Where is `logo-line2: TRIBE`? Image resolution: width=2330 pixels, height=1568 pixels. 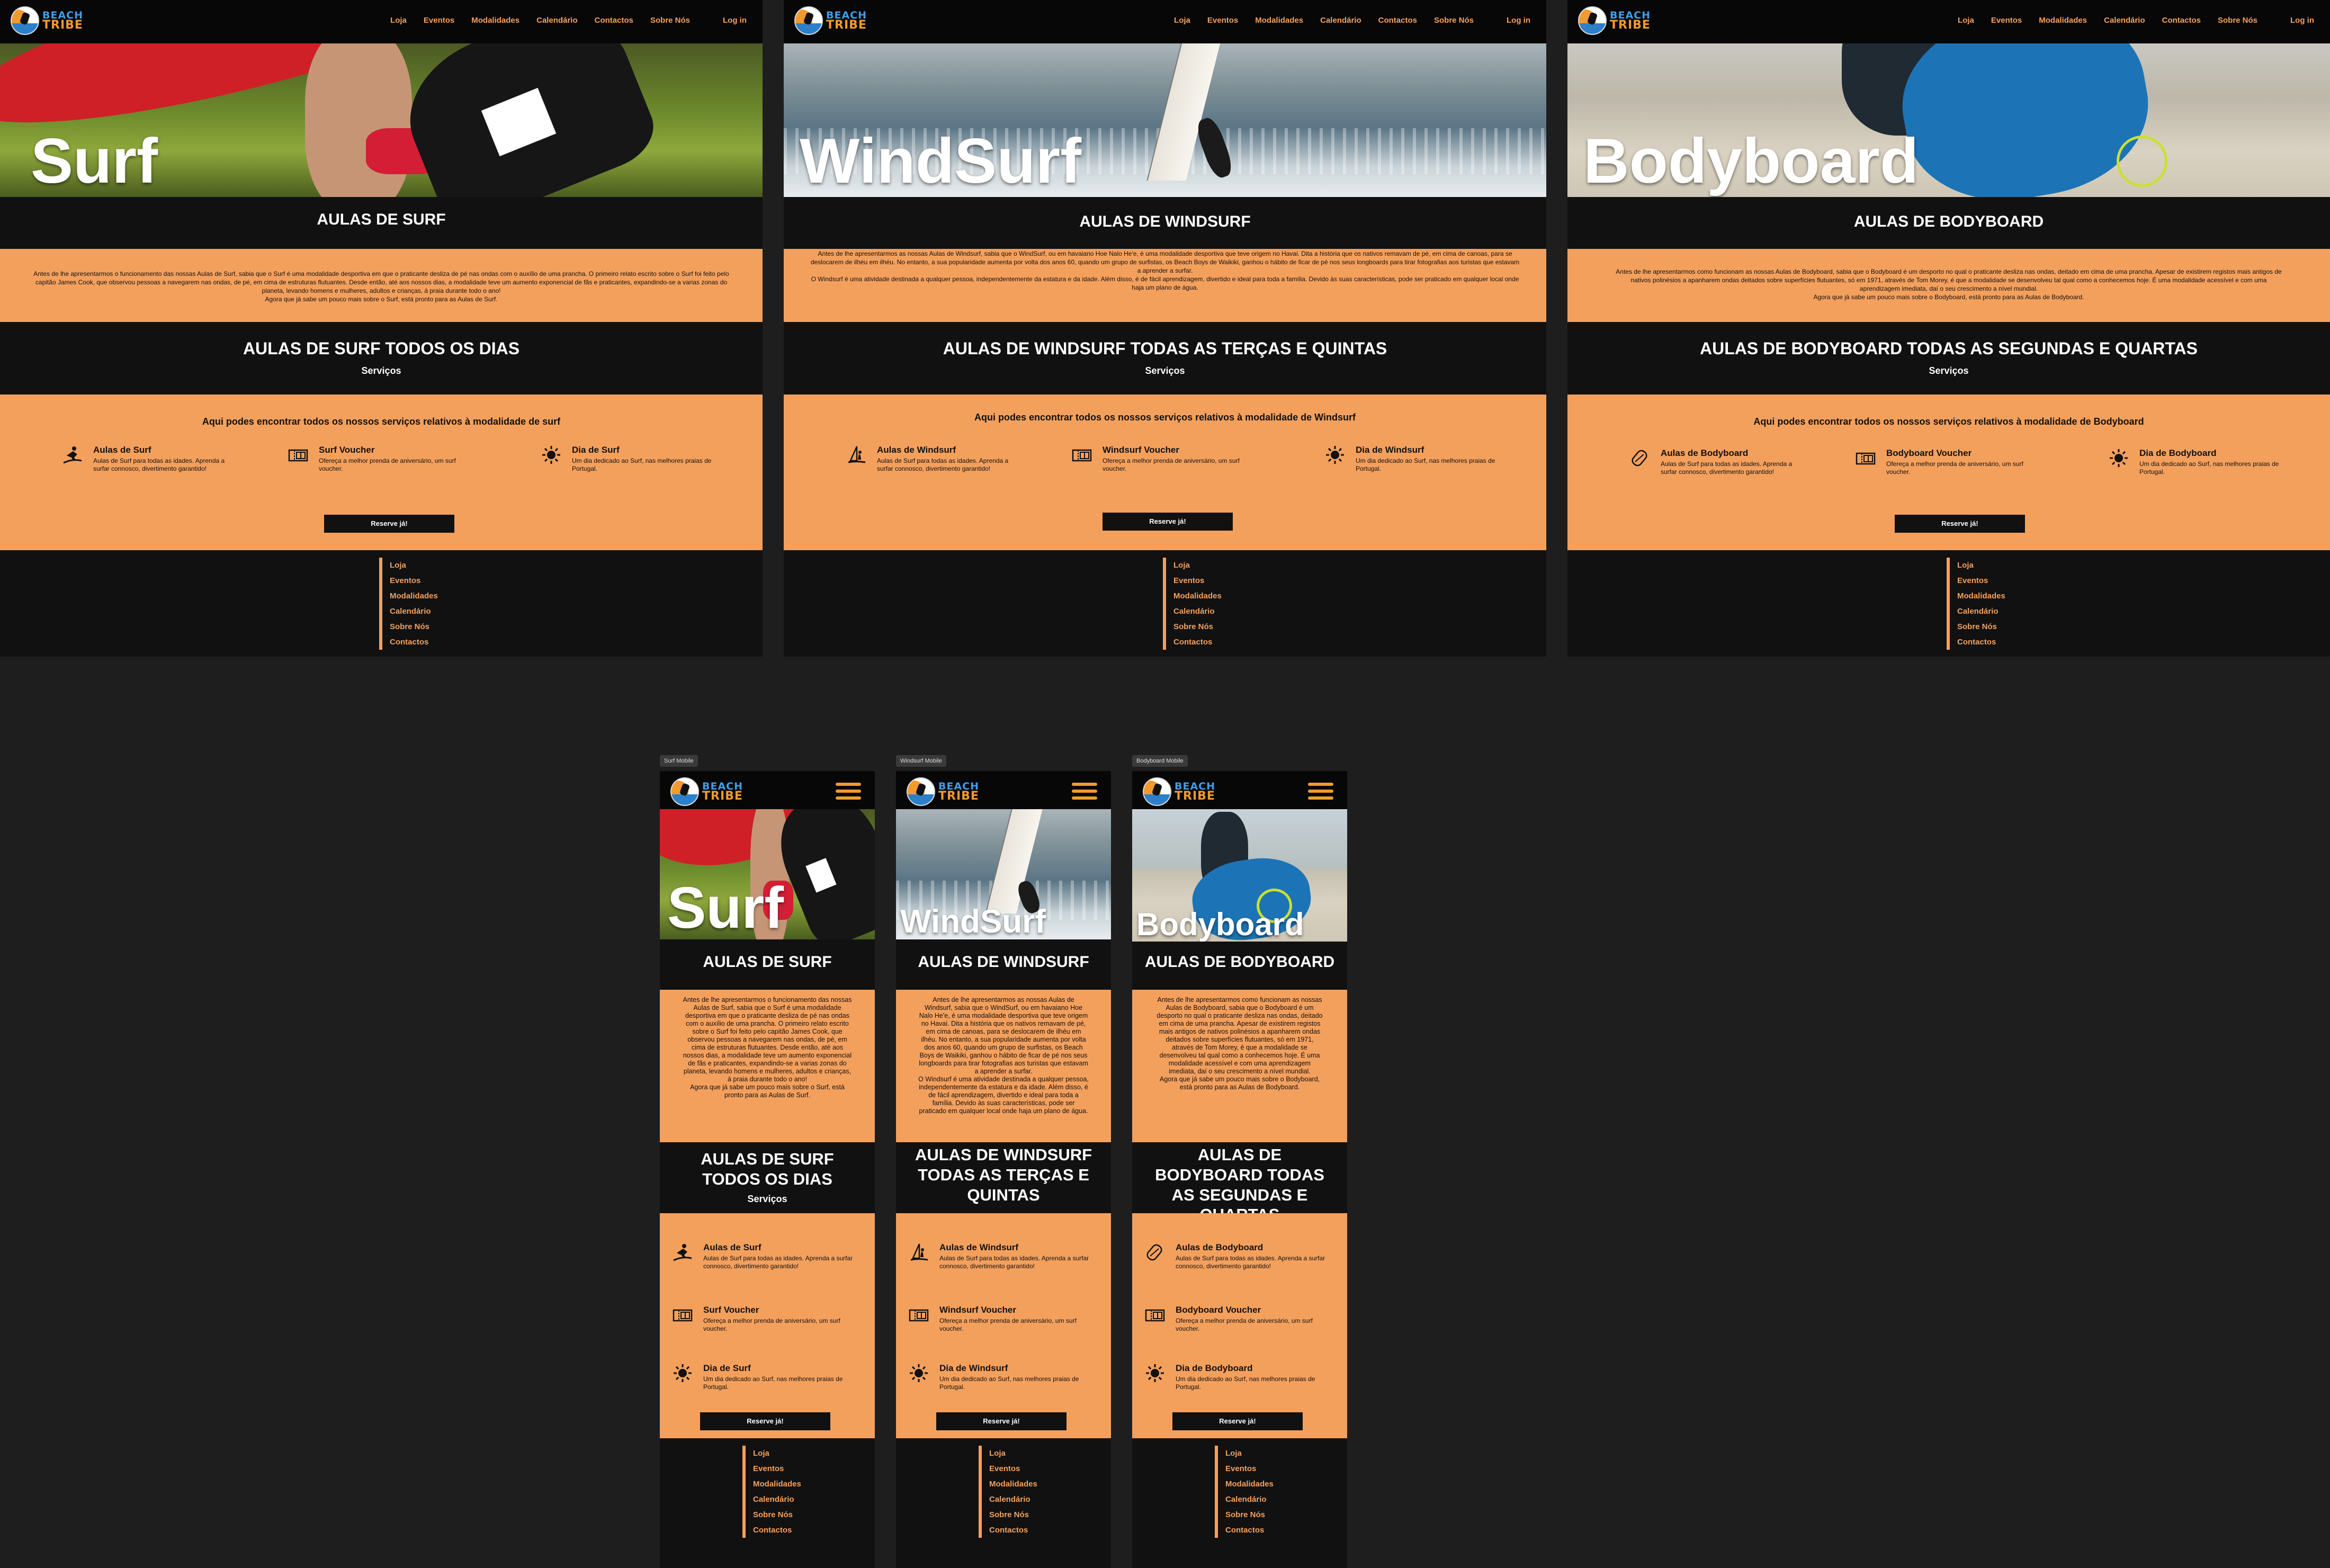
logo-line2: TRIBE is located at coordinates (722, 796).